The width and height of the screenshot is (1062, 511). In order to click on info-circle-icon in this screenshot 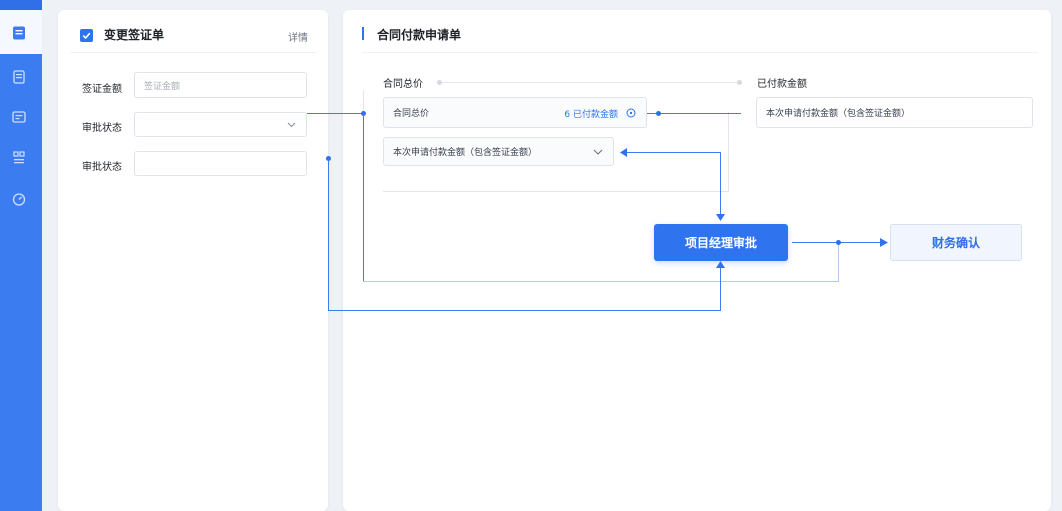, I will do `click(631, 114)`.